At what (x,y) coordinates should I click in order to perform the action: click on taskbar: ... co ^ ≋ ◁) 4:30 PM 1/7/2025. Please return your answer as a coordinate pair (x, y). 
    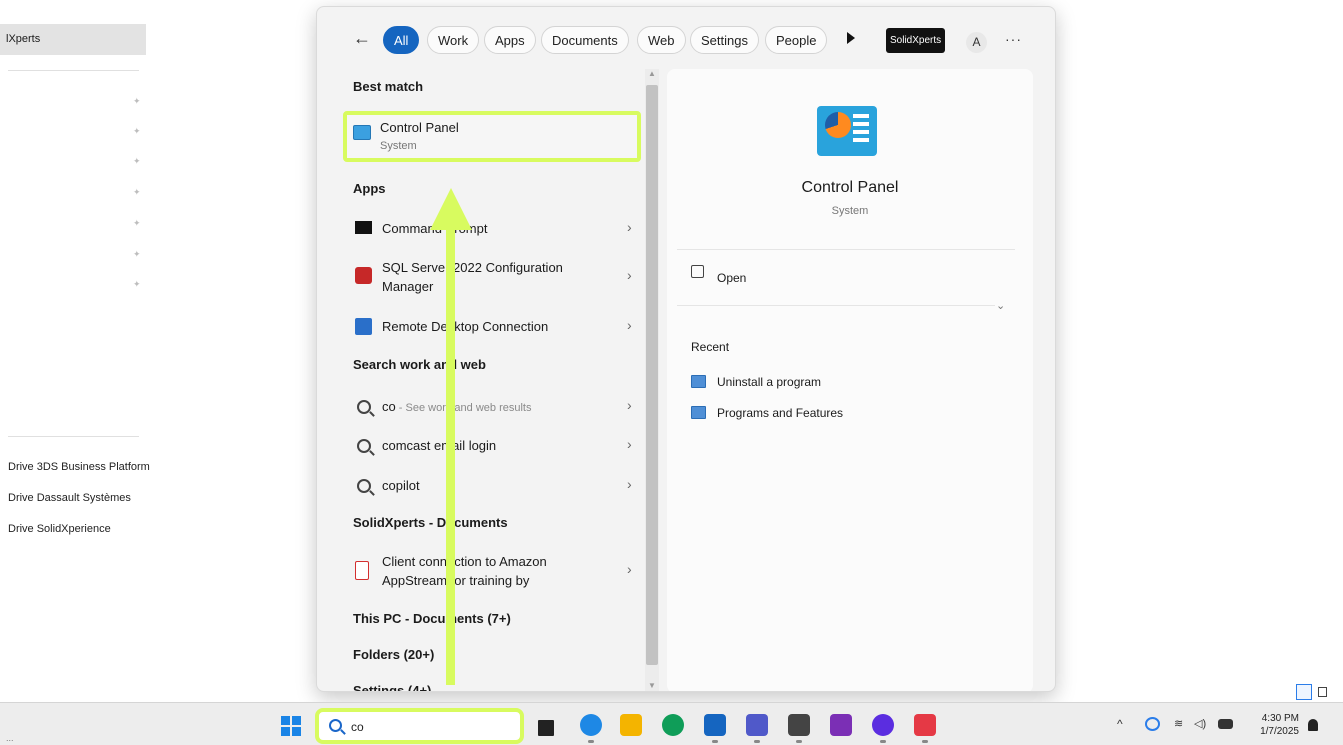
    Looking at the image, I should click on (671, 723).